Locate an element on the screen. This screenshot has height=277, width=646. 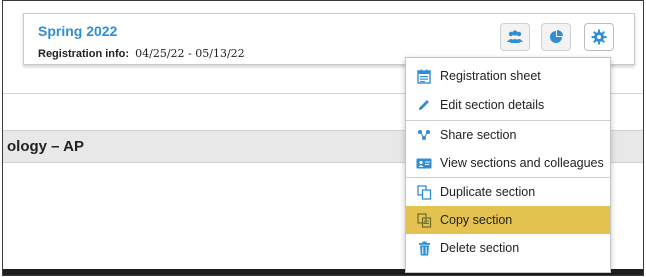
menu-item-view-sections-colleagues: View sections and colleagues is located at coordinates (508, 163).